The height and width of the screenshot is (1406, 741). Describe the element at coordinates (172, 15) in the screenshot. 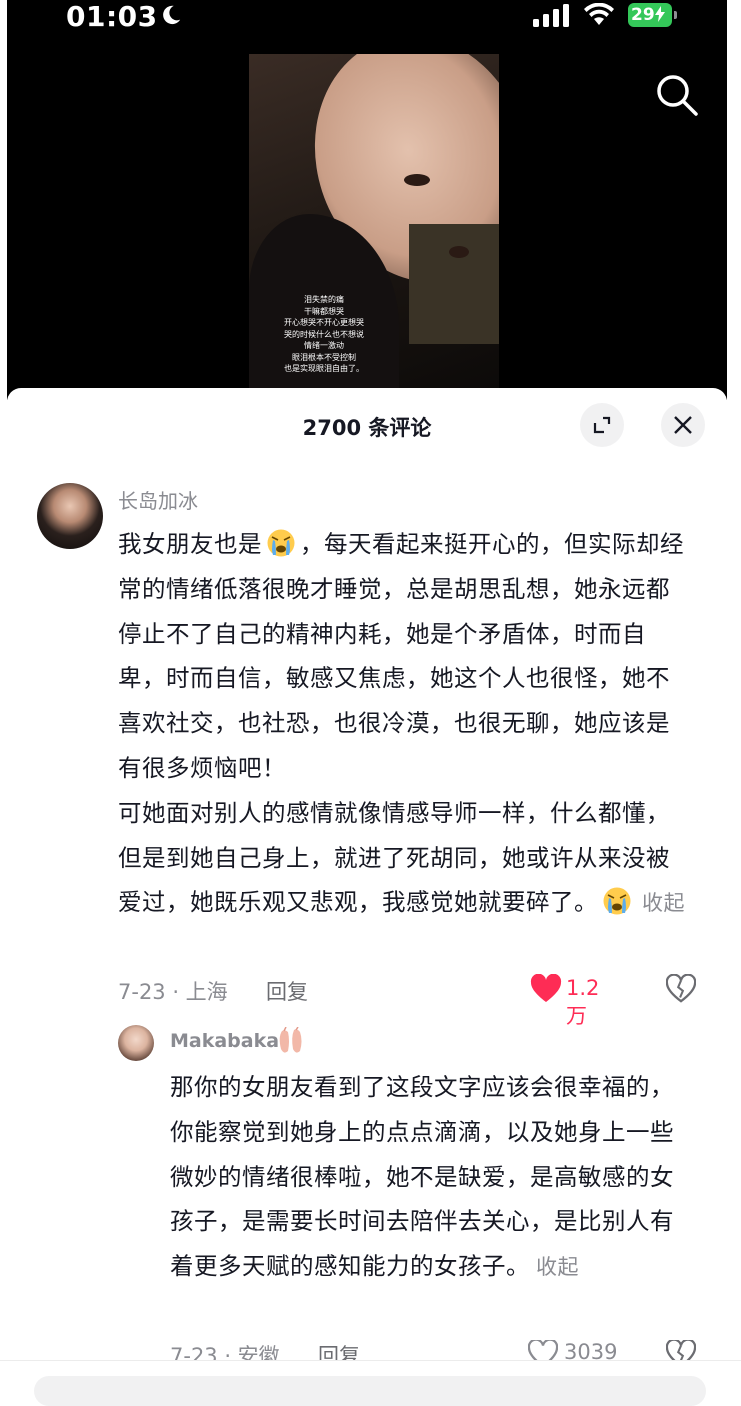

I see `moon-icon` at that location.